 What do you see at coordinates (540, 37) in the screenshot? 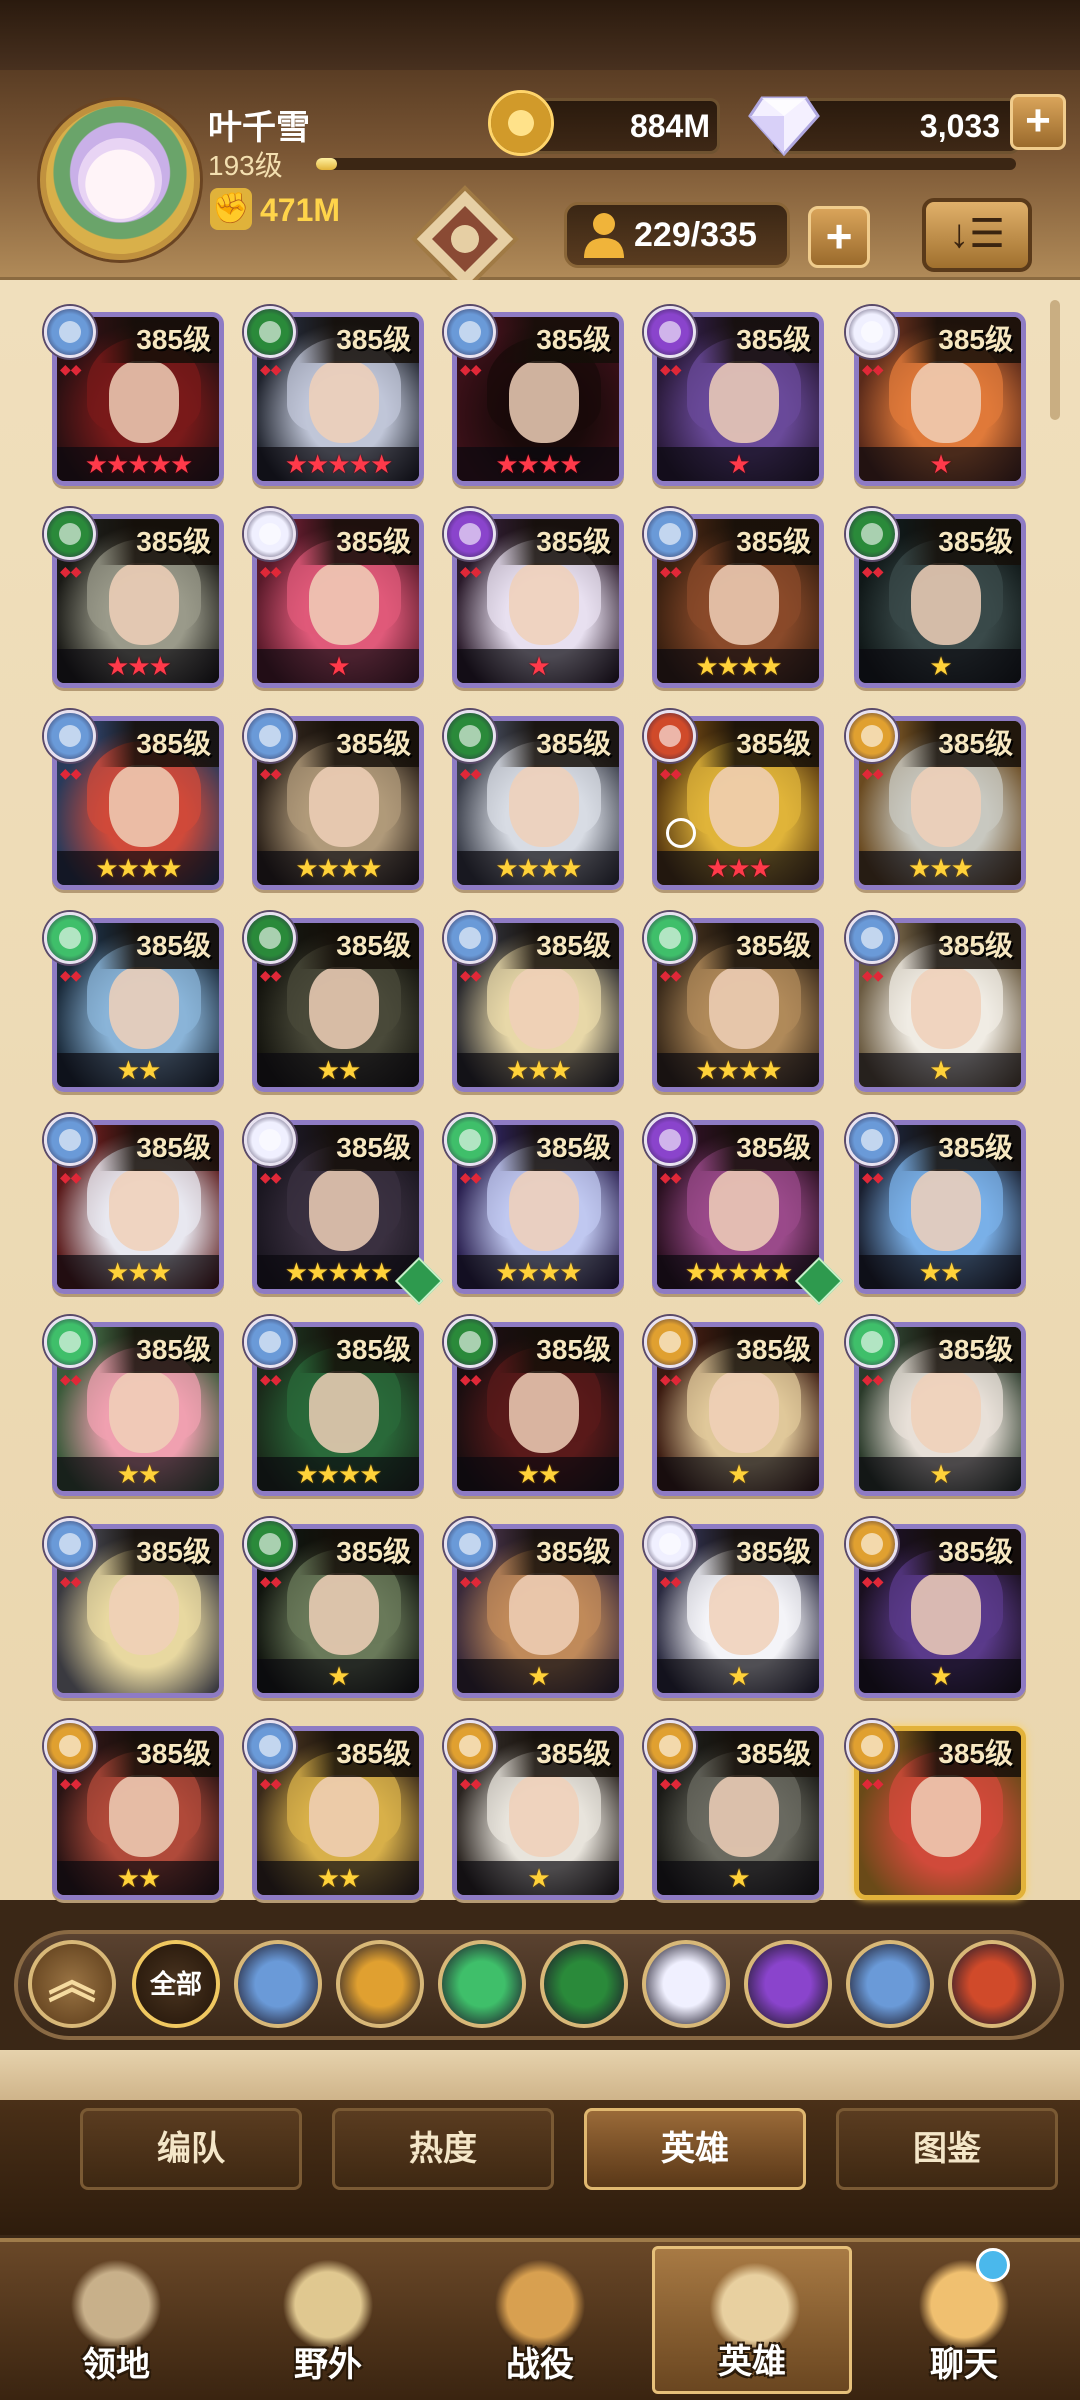
I see `status-band` at bounding box center [540, 37].